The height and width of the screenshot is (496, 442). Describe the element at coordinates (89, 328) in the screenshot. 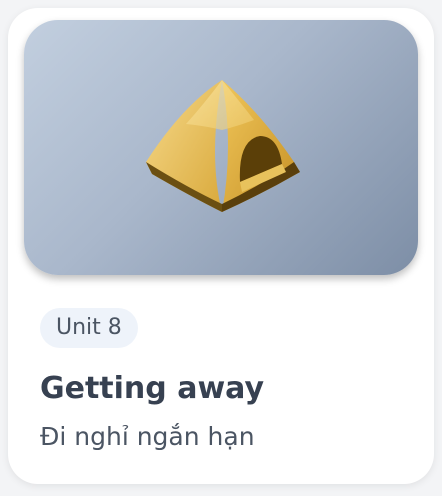

I see `unit-badge: Unit 8` at that location.